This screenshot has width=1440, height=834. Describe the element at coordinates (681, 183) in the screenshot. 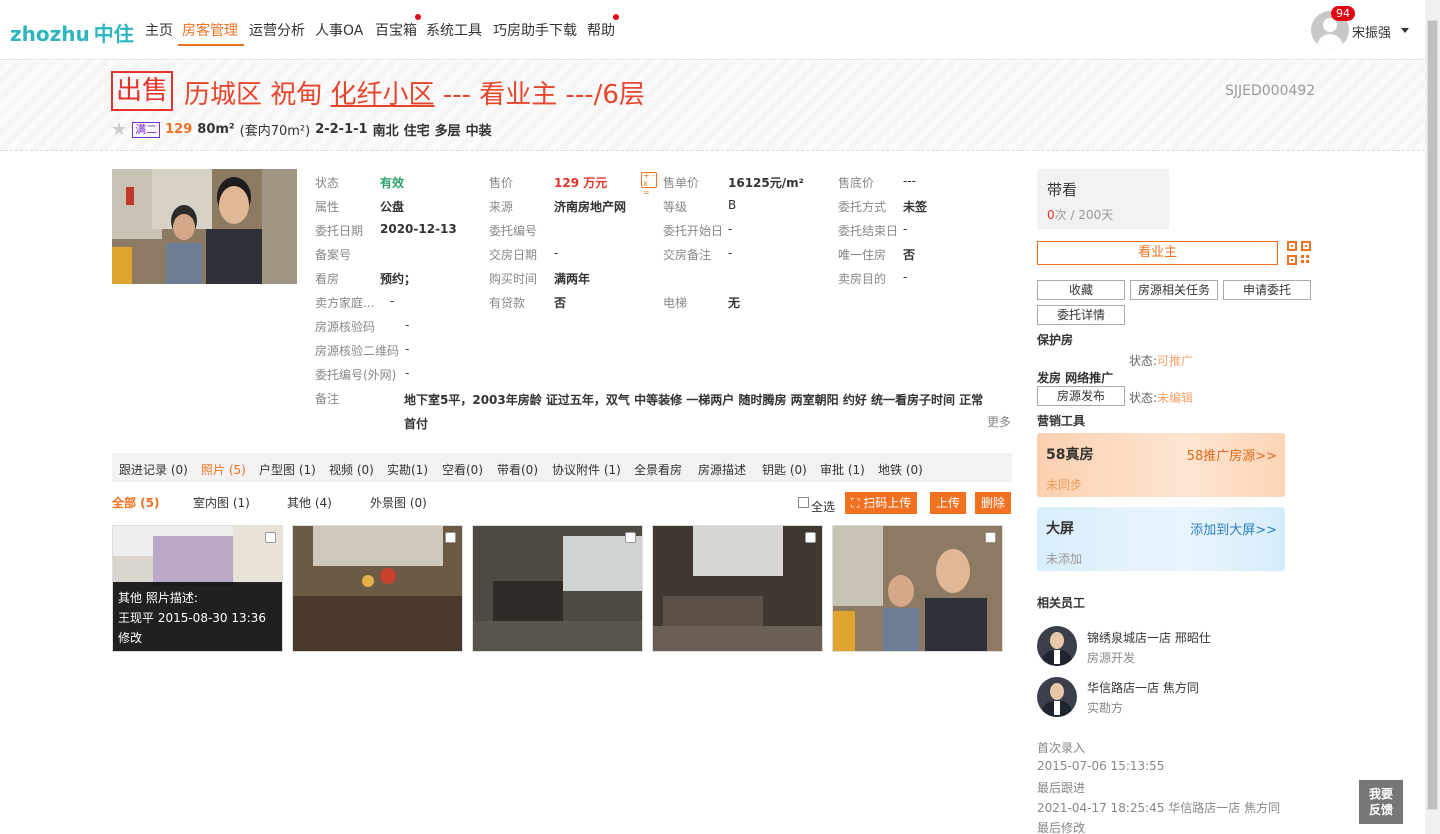

I see `info-label: 售单价` at that location.